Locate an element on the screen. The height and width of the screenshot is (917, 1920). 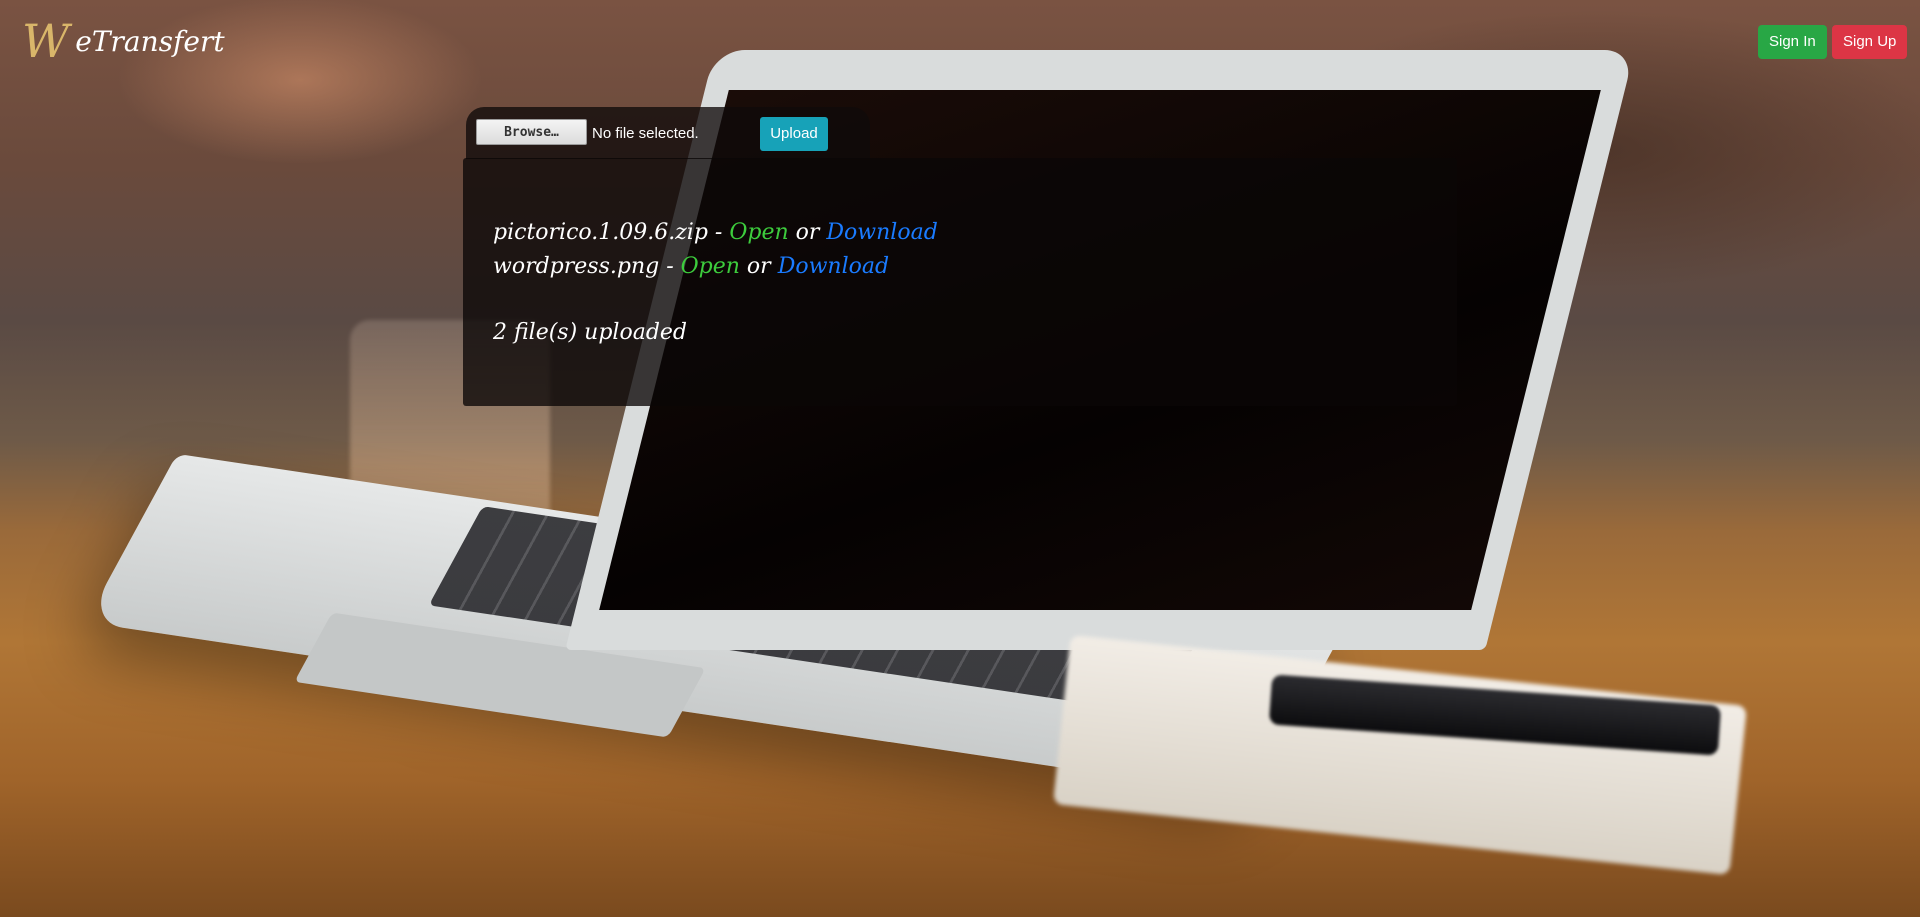
sign-in-button: Sign In is located at coordinates (1792, 42).